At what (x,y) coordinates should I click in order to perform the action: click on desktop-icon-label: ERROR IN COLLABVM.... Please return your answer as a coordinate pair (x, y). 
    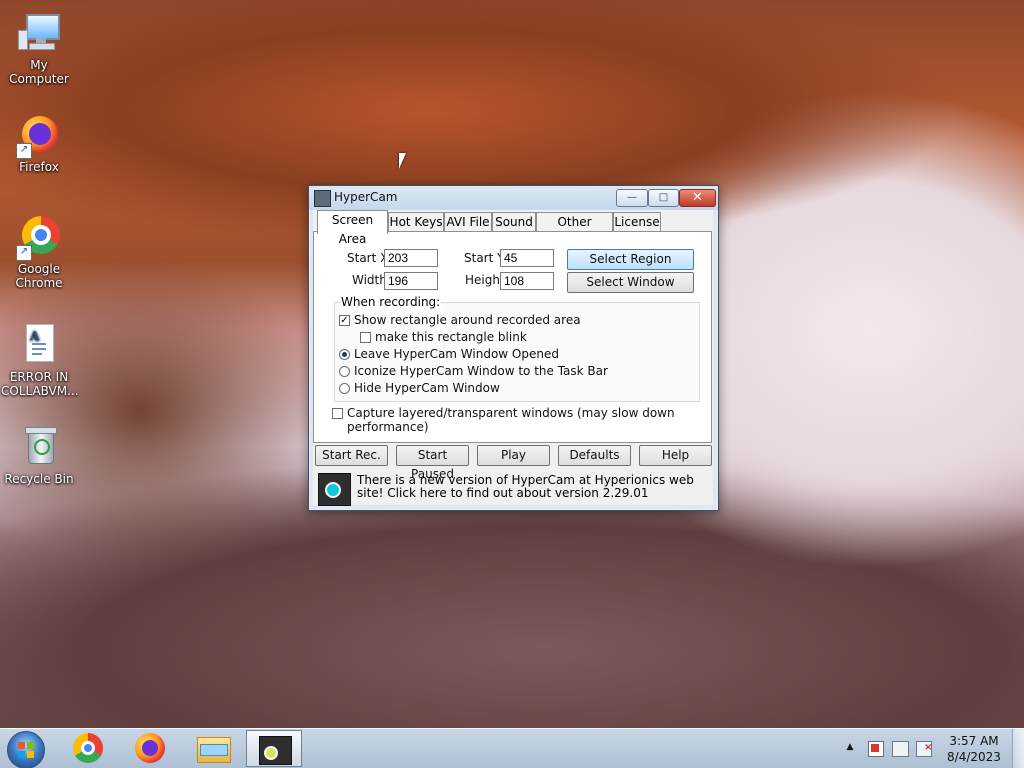
    Looking at the image, I should click on (40, 384).